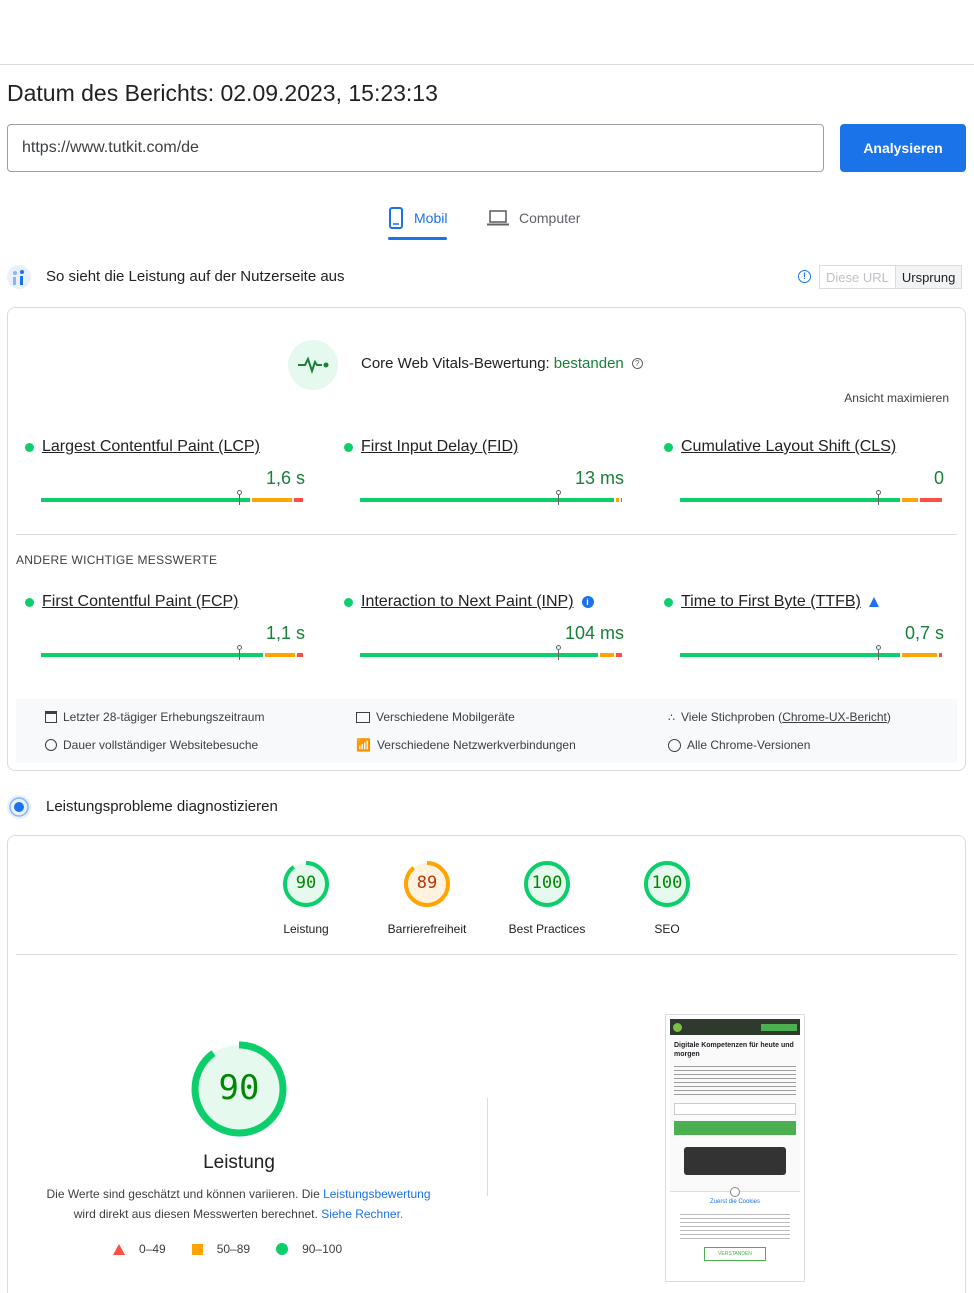 This screenshot has width=974, height=1293. Describe the element at coordinates (834, 717) in the screenshot. I see `crux-report-link: Chrome-UX-Bericht` at that location.